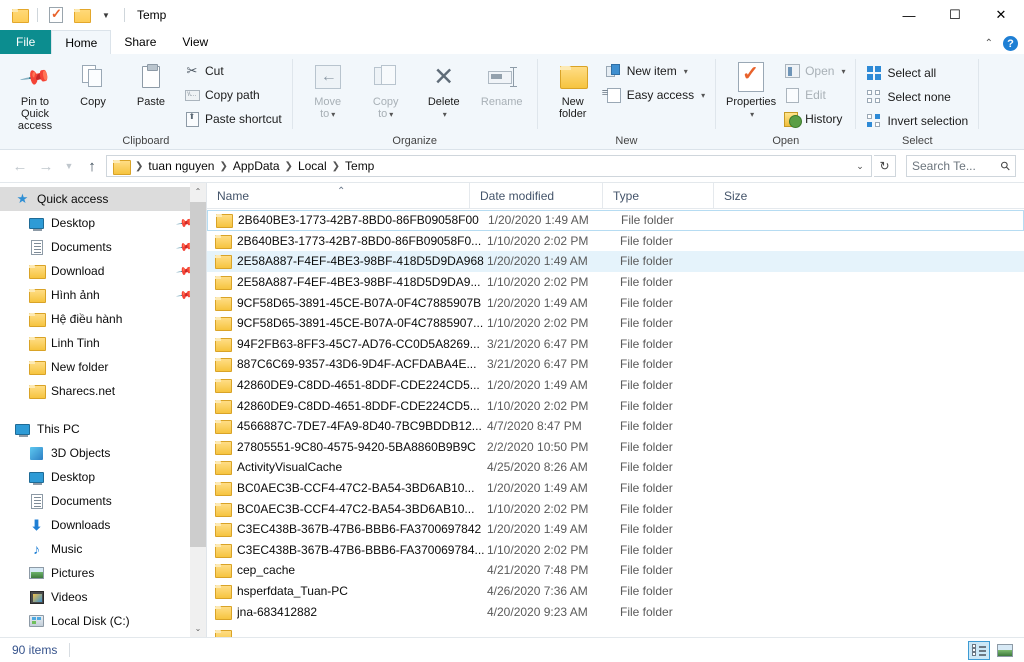  I want to click on properties-button: Properties ▾, so click(751, 89).